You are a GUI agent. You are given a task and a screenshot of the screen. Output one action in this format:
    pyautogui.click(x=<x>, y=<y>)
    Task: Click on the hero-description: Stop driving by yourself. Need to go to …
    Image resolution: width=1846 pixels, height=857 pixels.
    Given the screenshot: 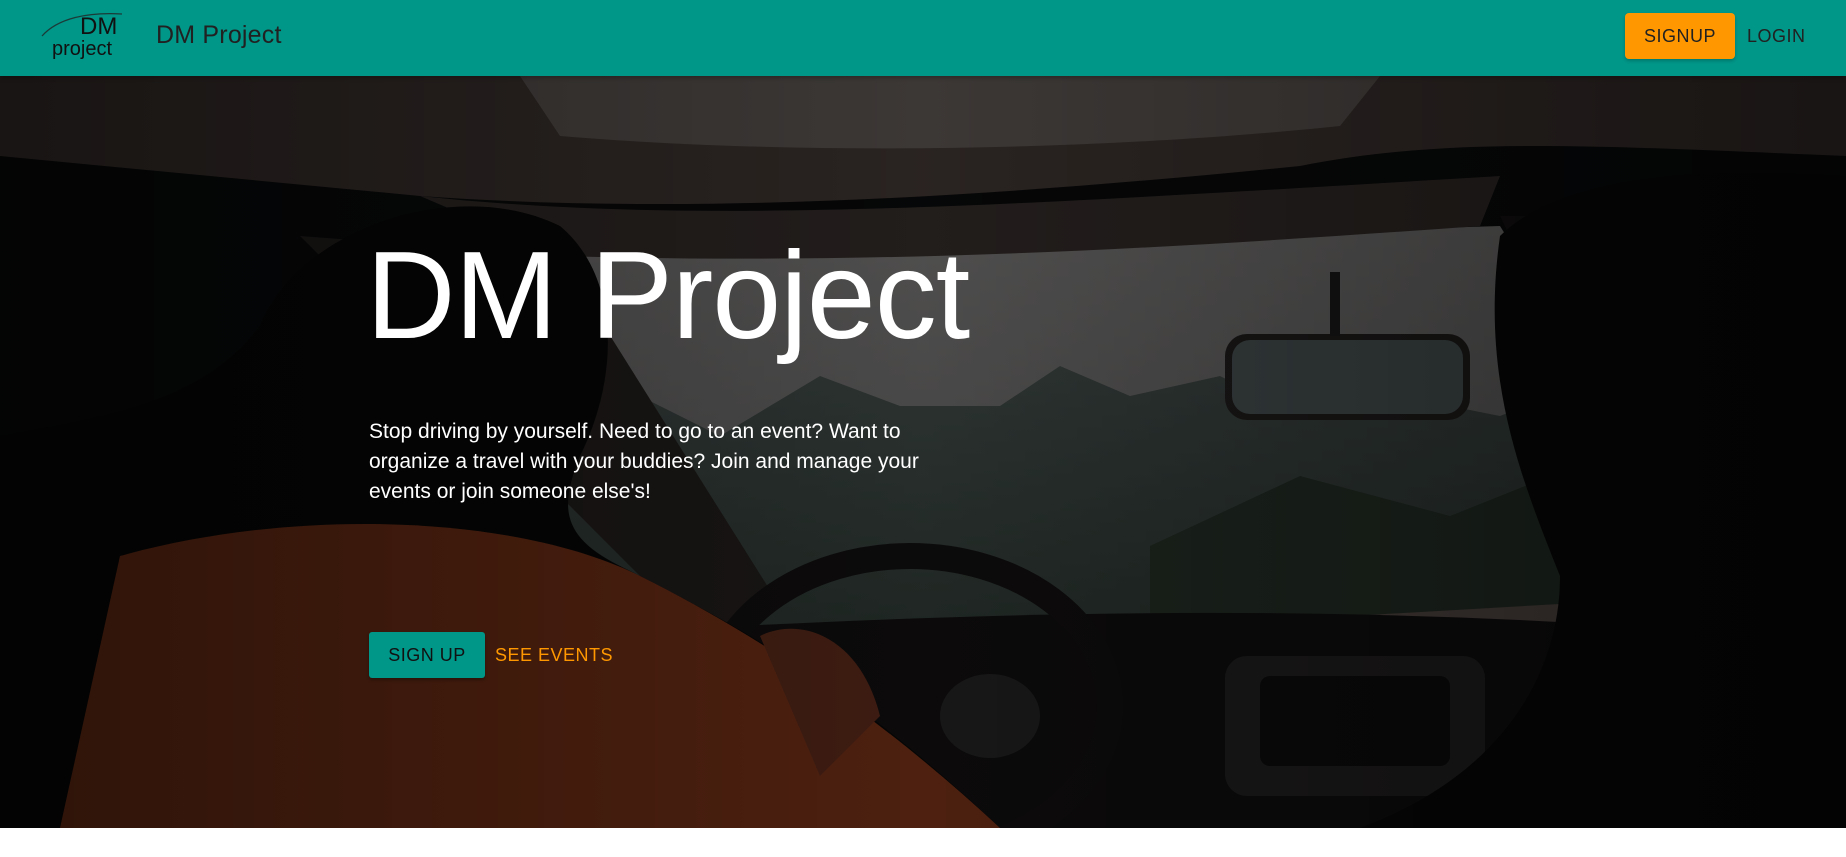 What is the action you would take?
    pyautogui.click(x=644, y=461)
    